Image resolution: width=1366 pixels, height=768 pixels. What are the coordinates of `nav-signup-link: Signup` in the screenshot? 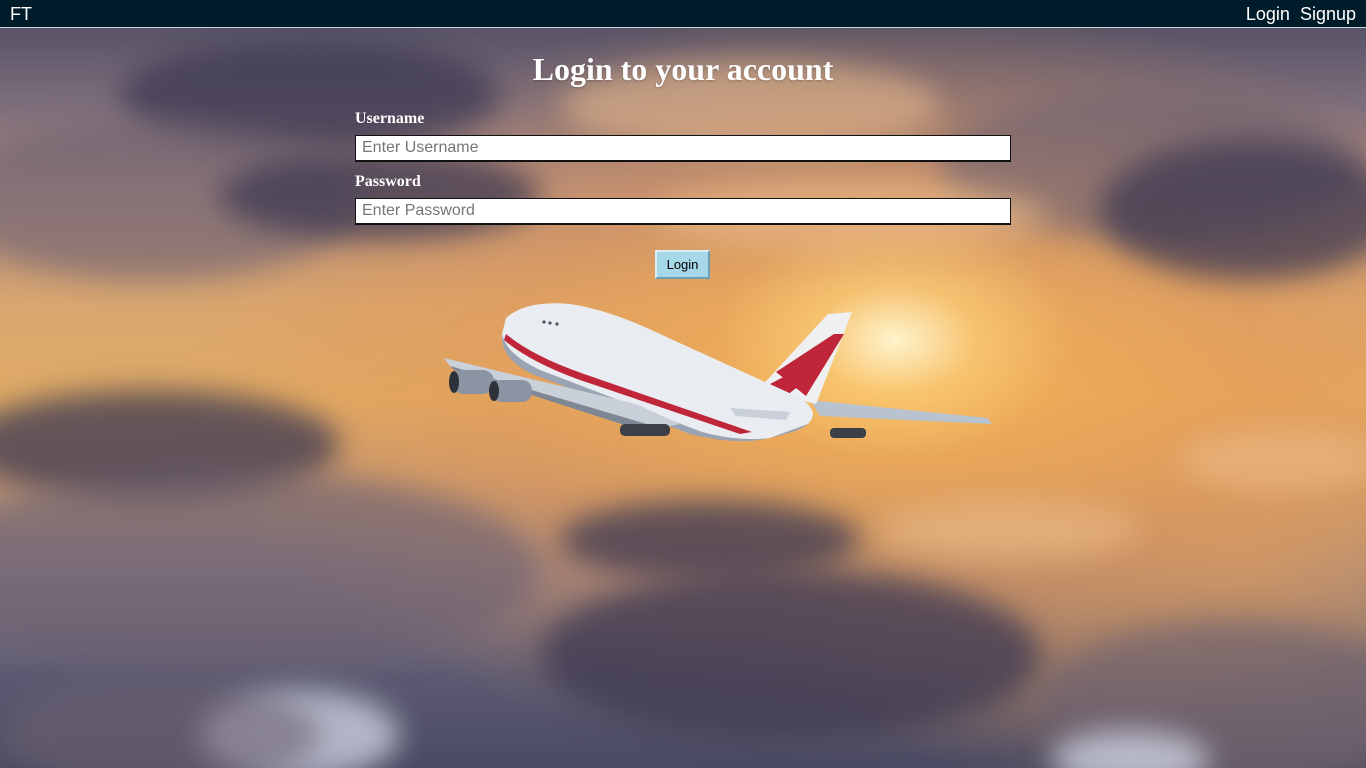 It's located at (1328, 14).